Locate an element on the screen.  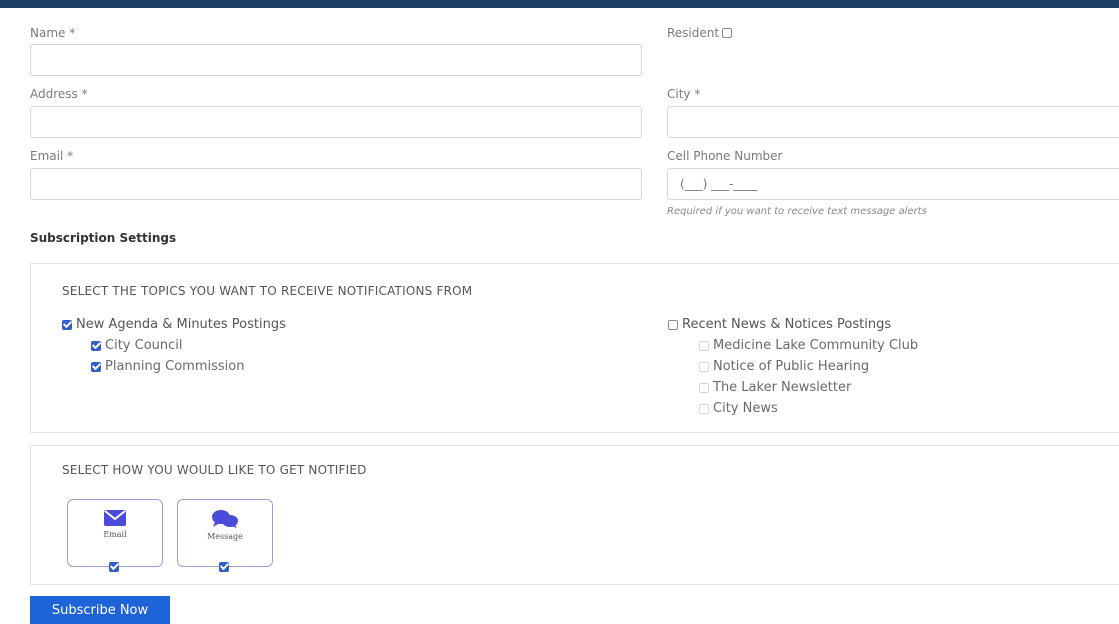
subscription-settings-title: Subscription Settings is located at coordinates (103, 238).